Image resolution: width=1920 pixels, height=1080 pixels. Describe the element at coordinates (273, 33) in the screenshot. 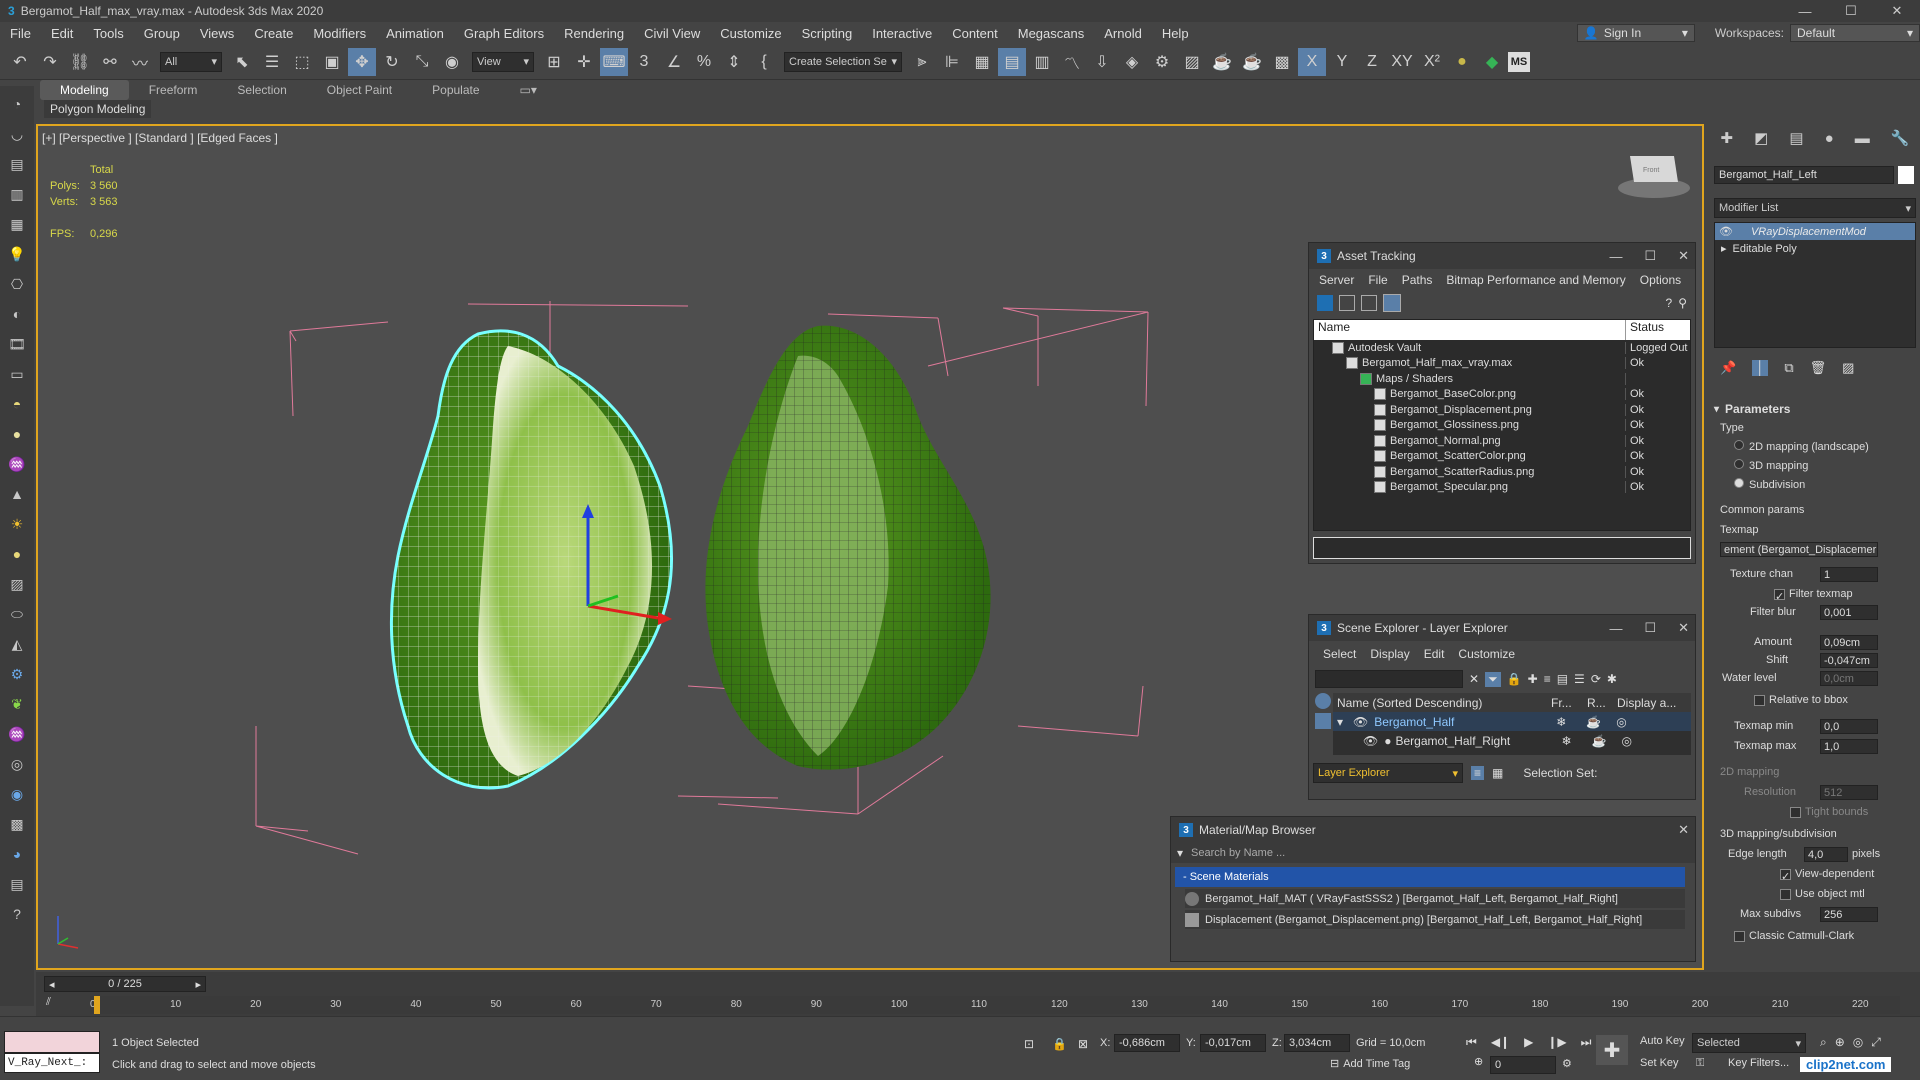

I see `menu-create: Create` at that location.